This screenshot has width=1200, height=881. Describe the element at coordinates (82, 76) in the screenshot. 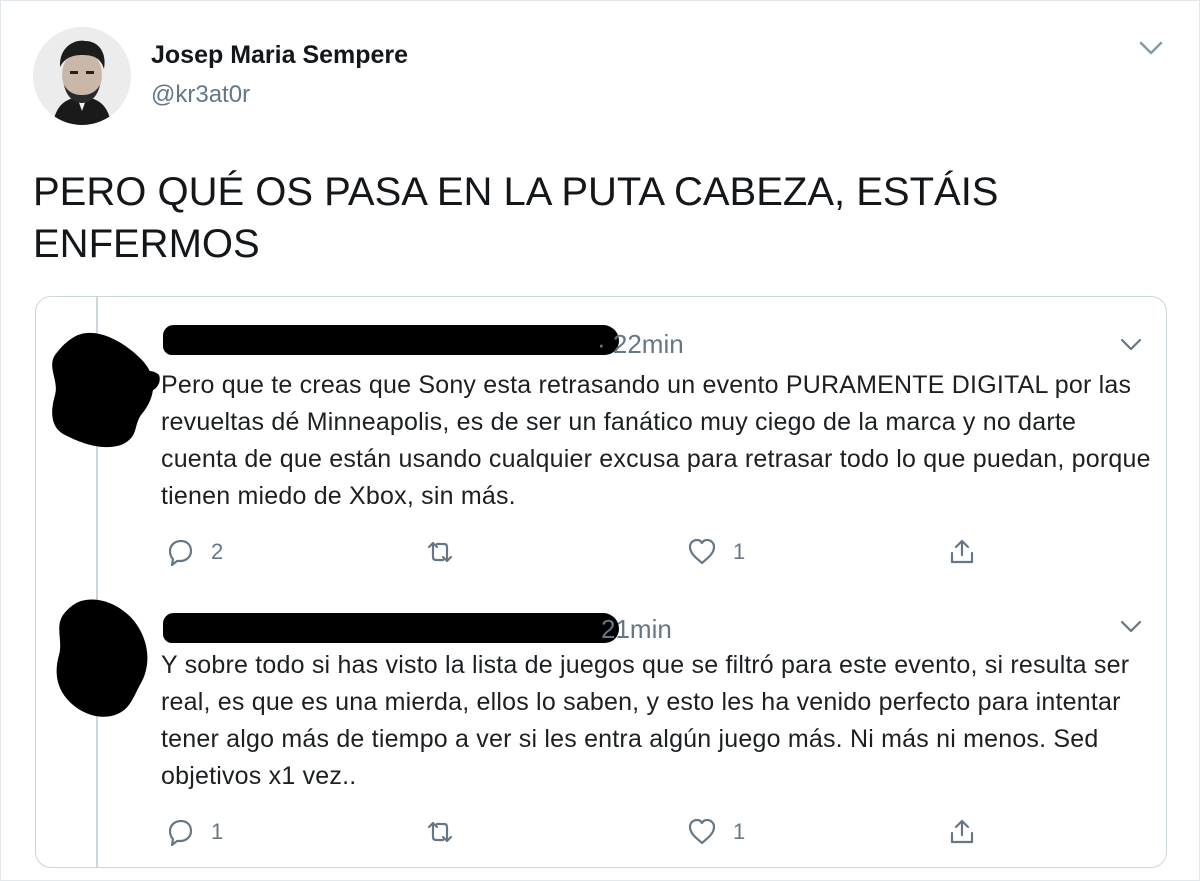

I see `author-avatar` at that location.